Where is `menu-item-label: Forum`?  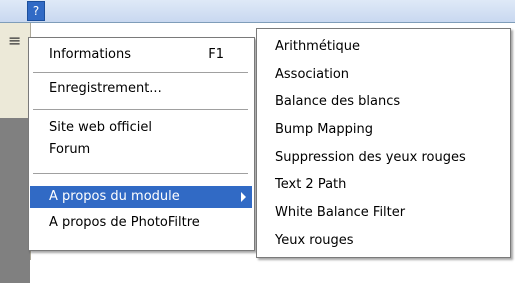 menu-item-label: Forum is located at coordinates (70, 149).